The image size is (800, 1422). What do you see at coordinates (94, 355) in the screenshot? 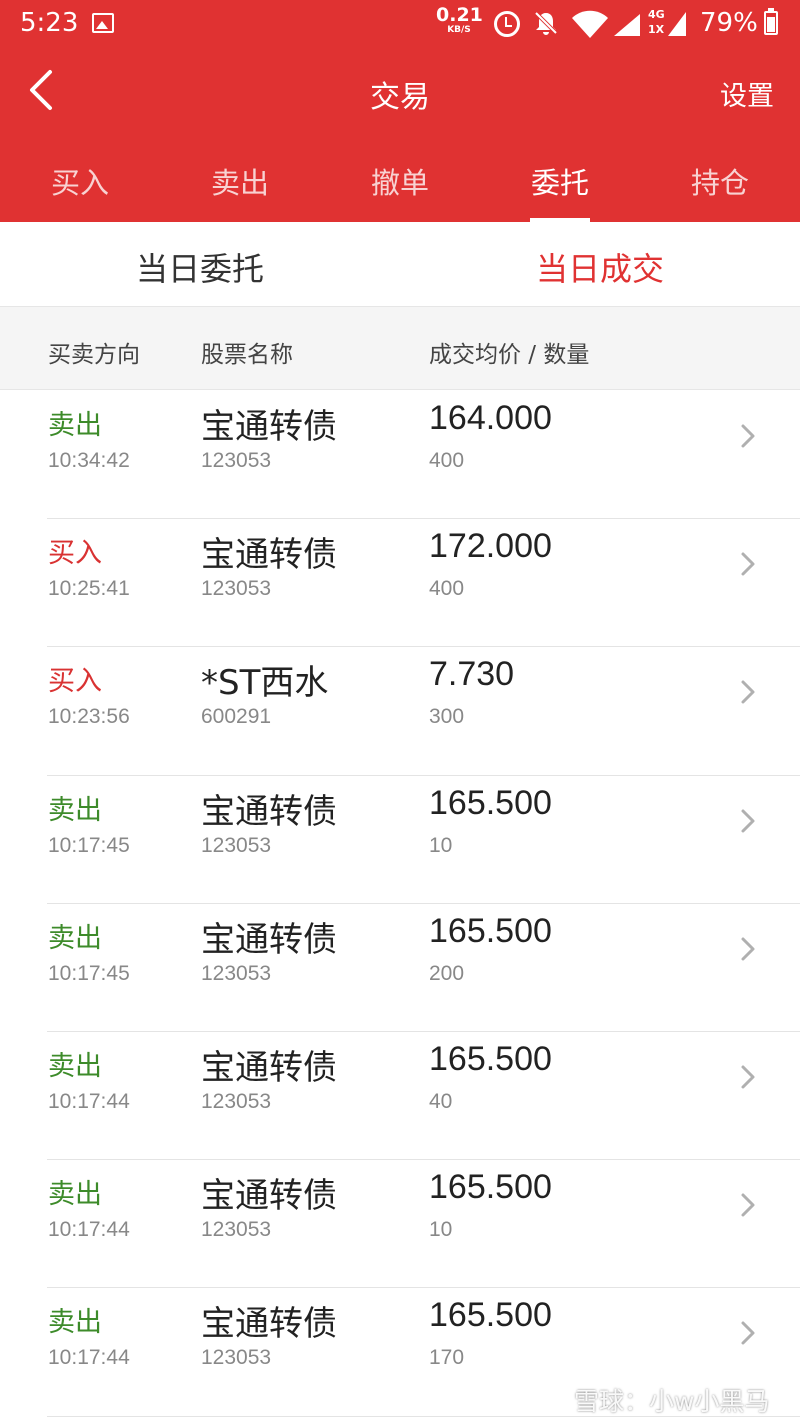
I see `column-direction: 买卖方向` at bounding box center [94, 355].